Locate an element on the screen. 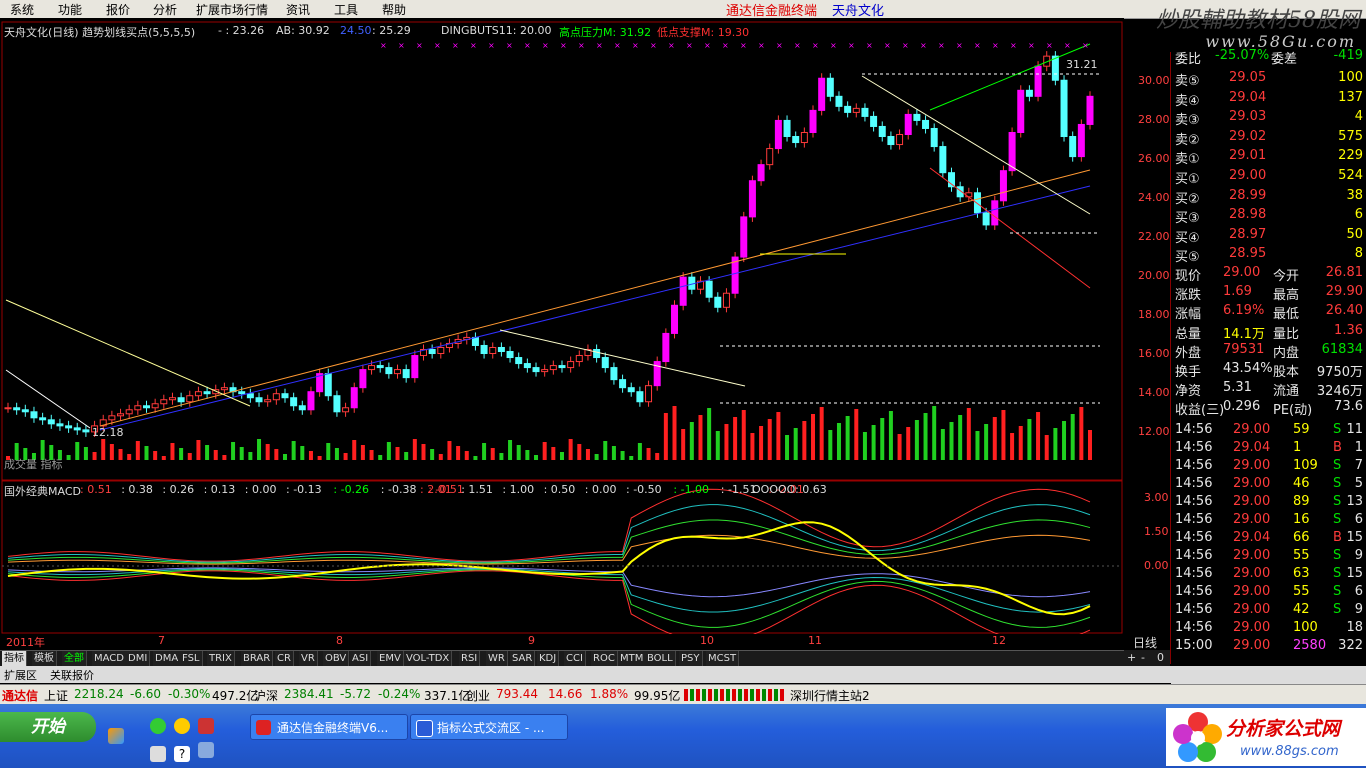 The width and height of the screenshot is (1366, 768). tab-sar: SAR is located at coordinates (523, 658).